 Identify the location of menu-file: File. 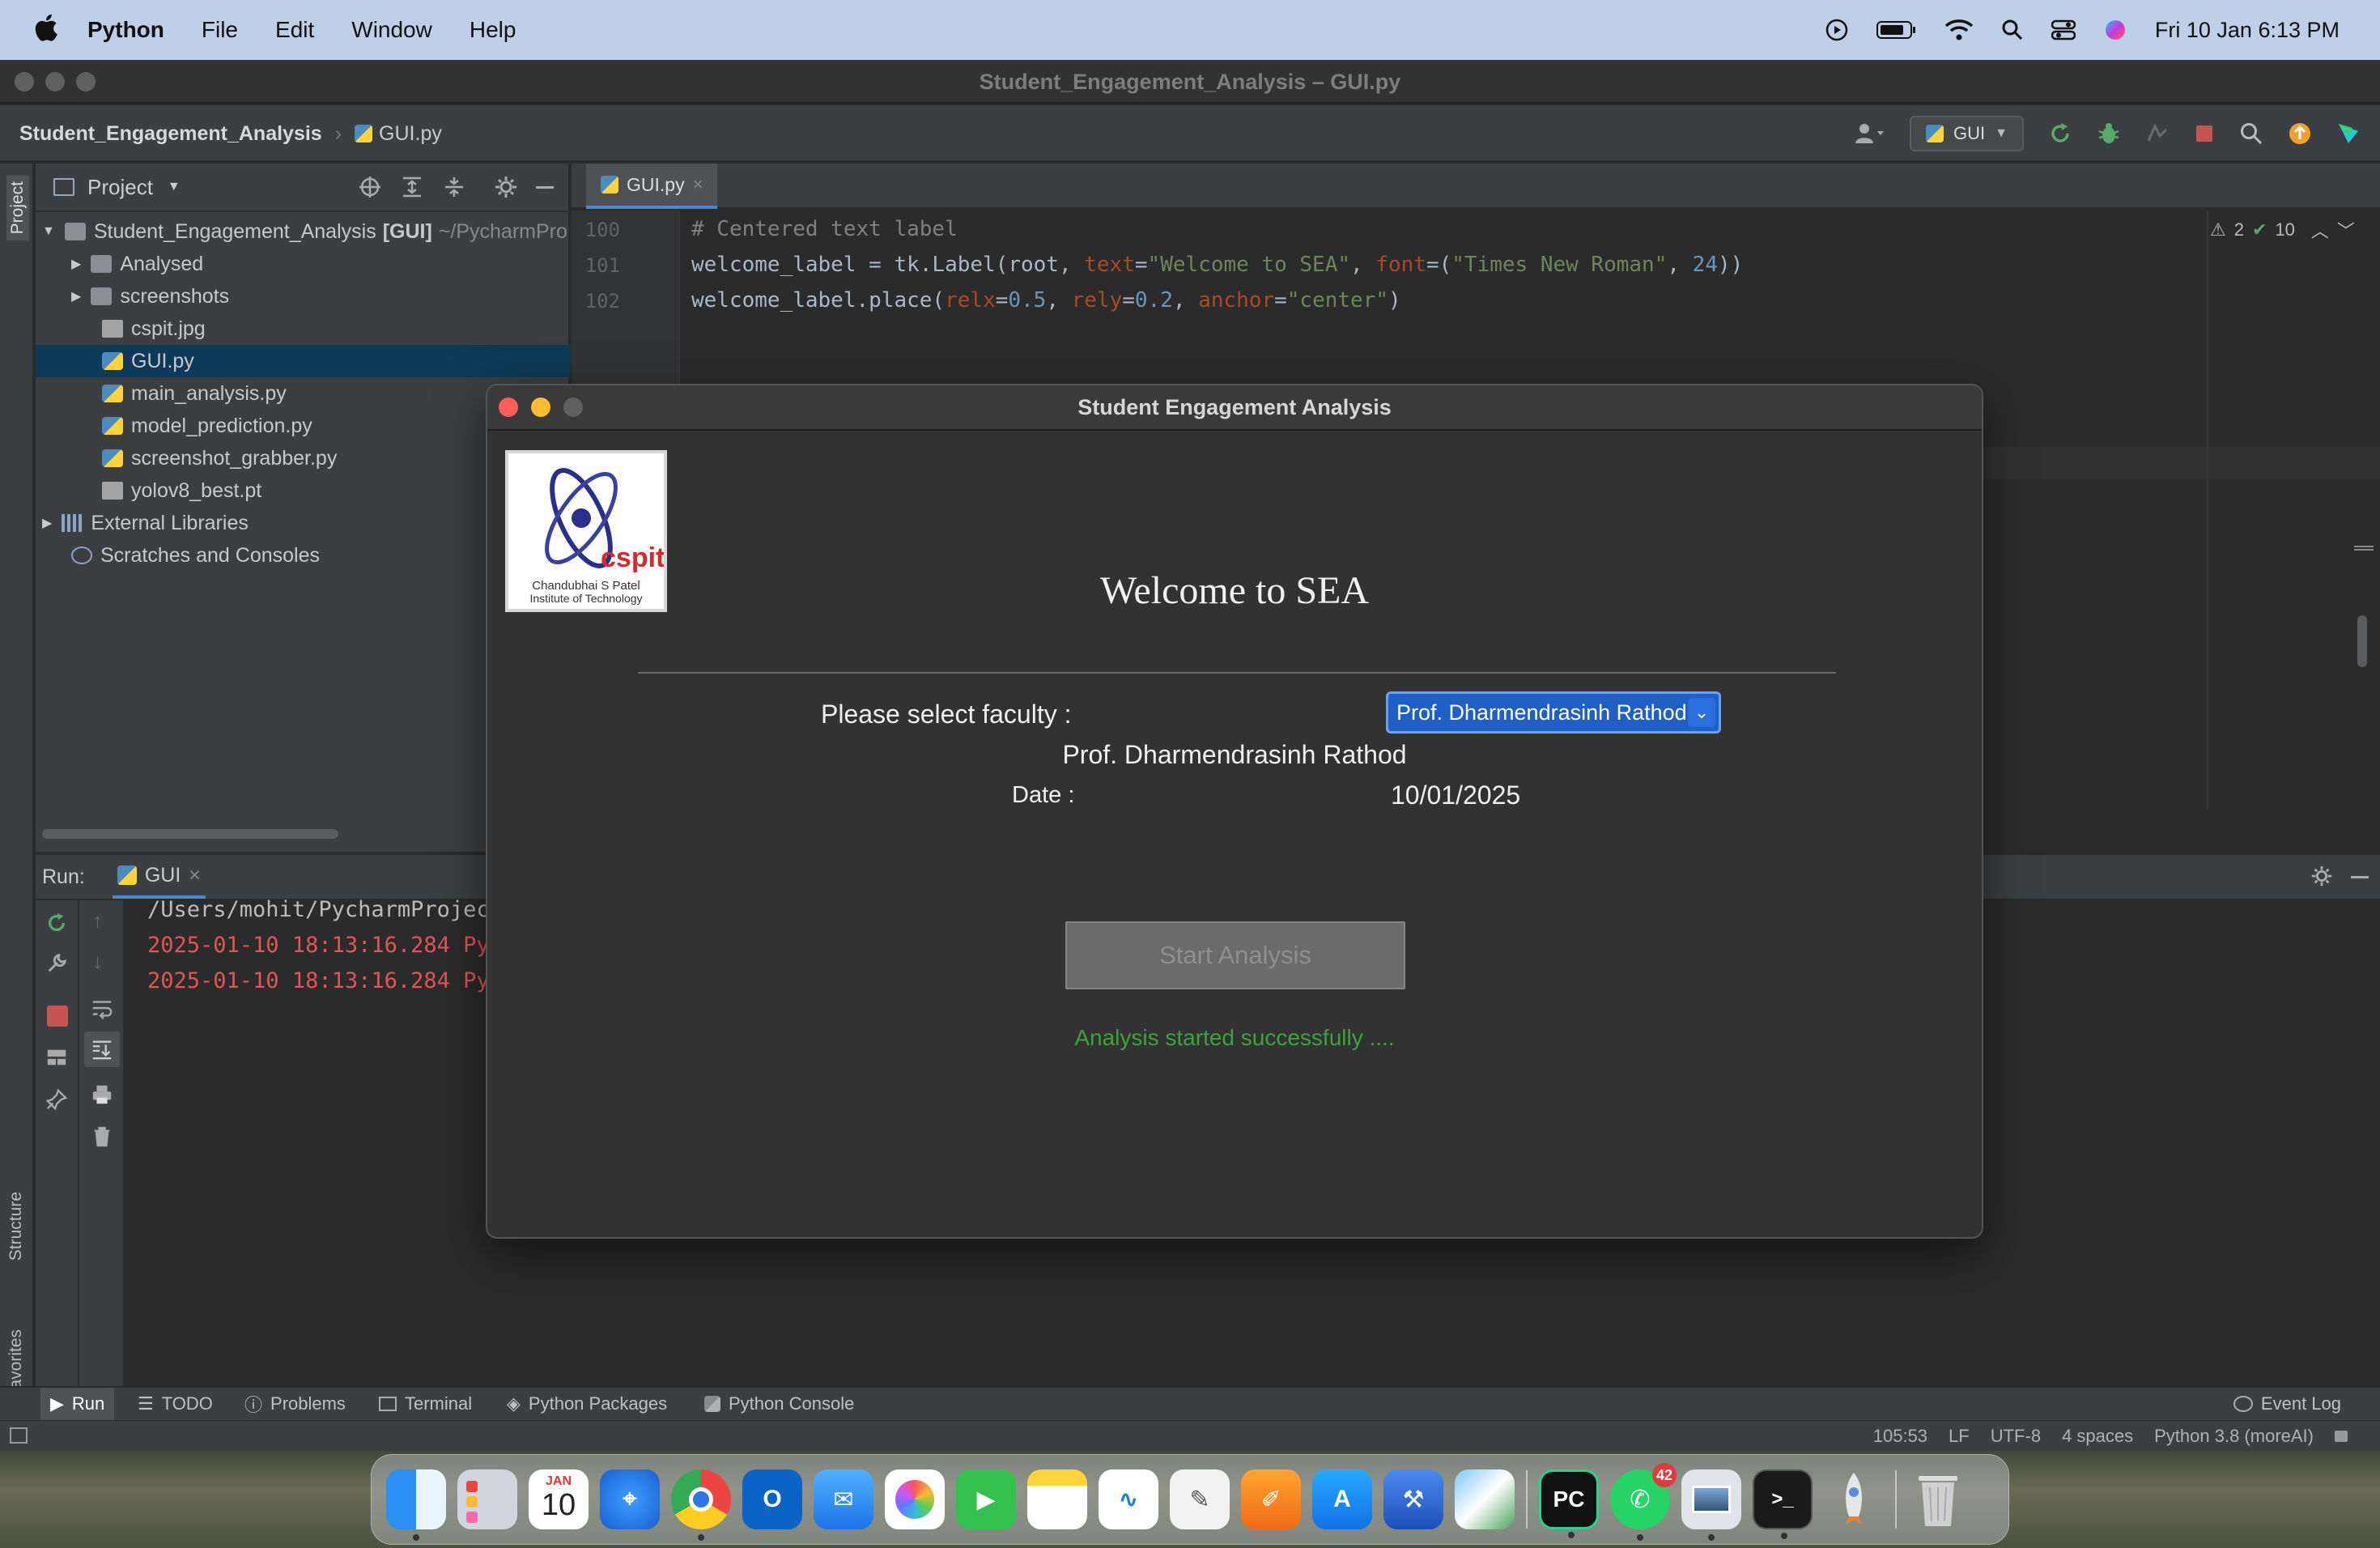
(220, 30).